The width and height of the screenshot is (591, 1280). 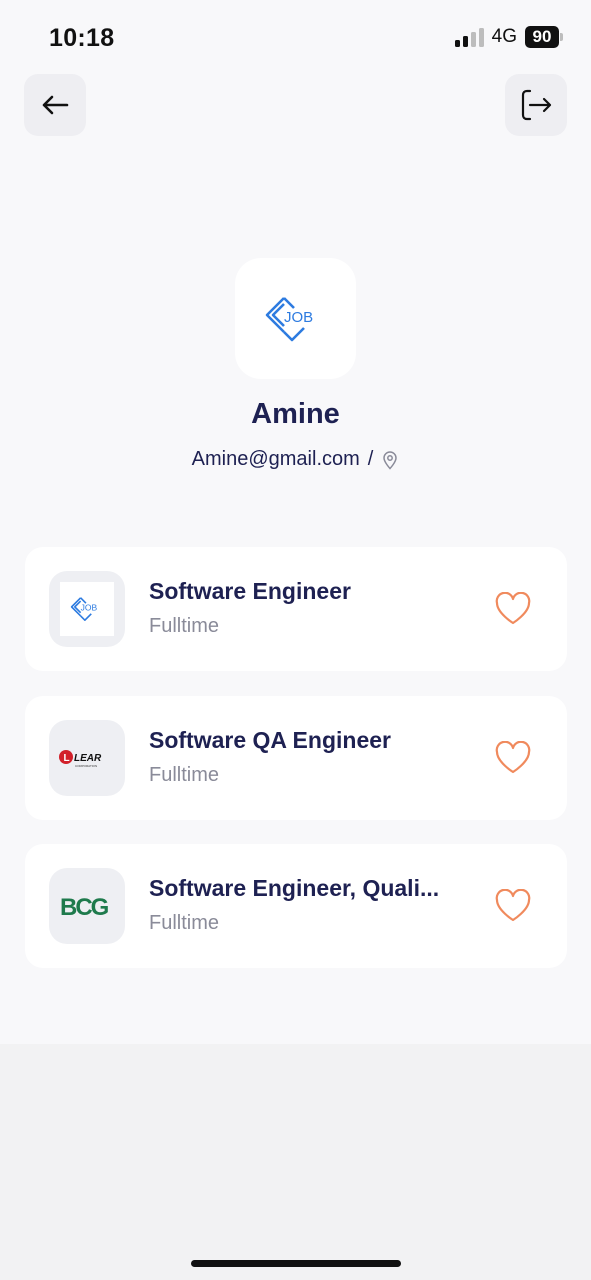 I want to click on job-card: JOB Software Engineer Fulltime, so click(x=296, y=609).